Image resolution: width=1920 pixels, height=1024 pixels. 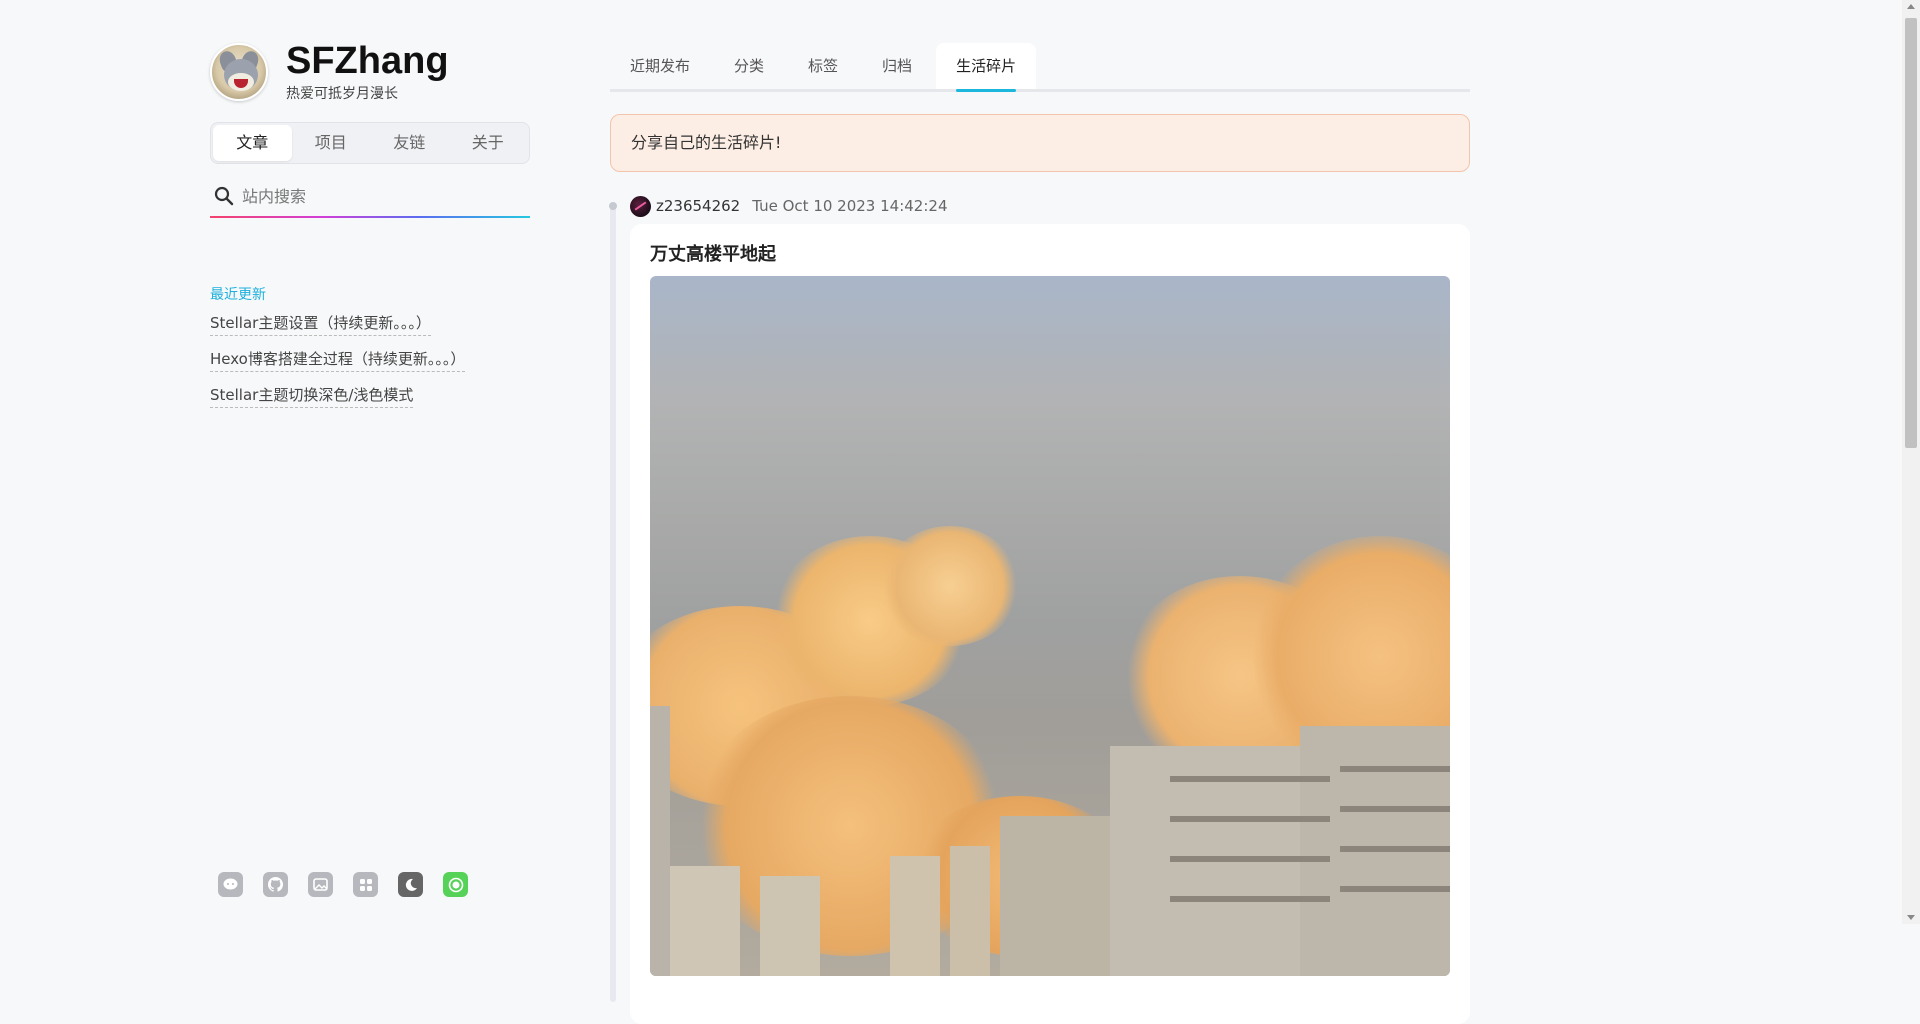 I want to click on site-subtitle: 热爱可抵岁月漫长, so click(x=342, y=94).